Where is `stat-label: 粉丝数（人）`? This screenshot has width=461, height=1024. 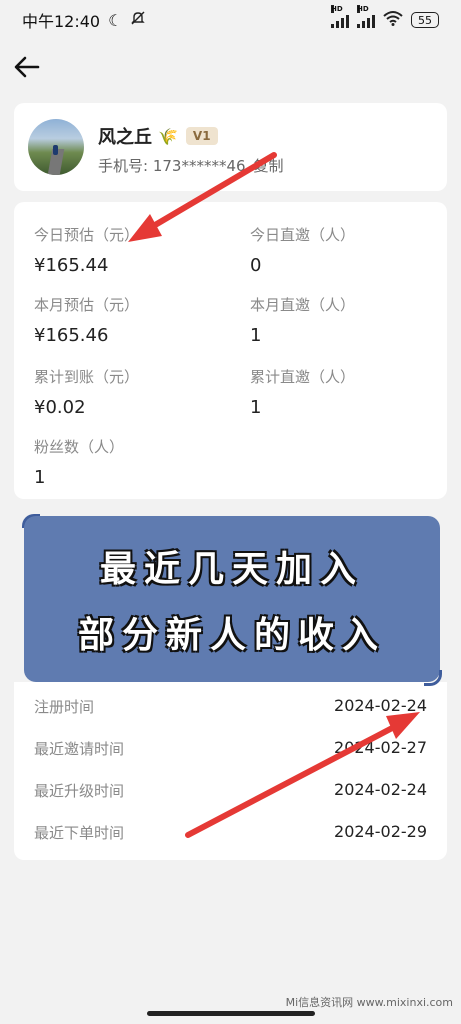
stat-label: 粉丝数（人） is located at coordinates (79, 447).